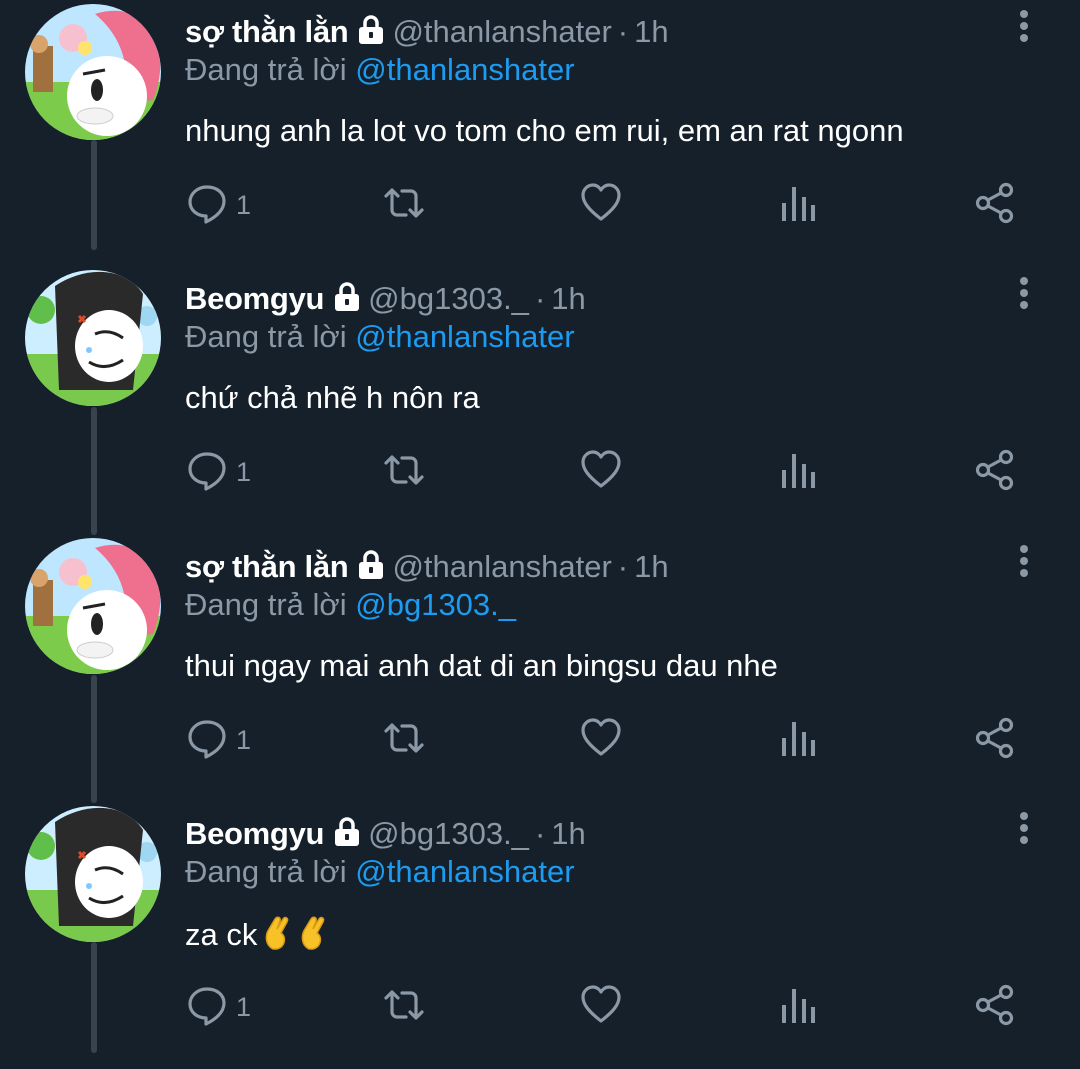  What do you see at coordinates (435, 604) in the screenshot?
I see `mention-link: @bg1303._` at bounding box center [435, 604].